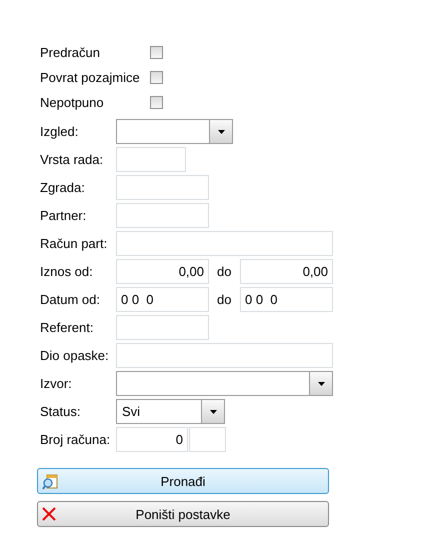 This screenshot has width=429, height=535. What do you see at coordinates (67, 271) in the screenshot?
I see `field-label: Iznos od:` at bounding box center [67, 271].